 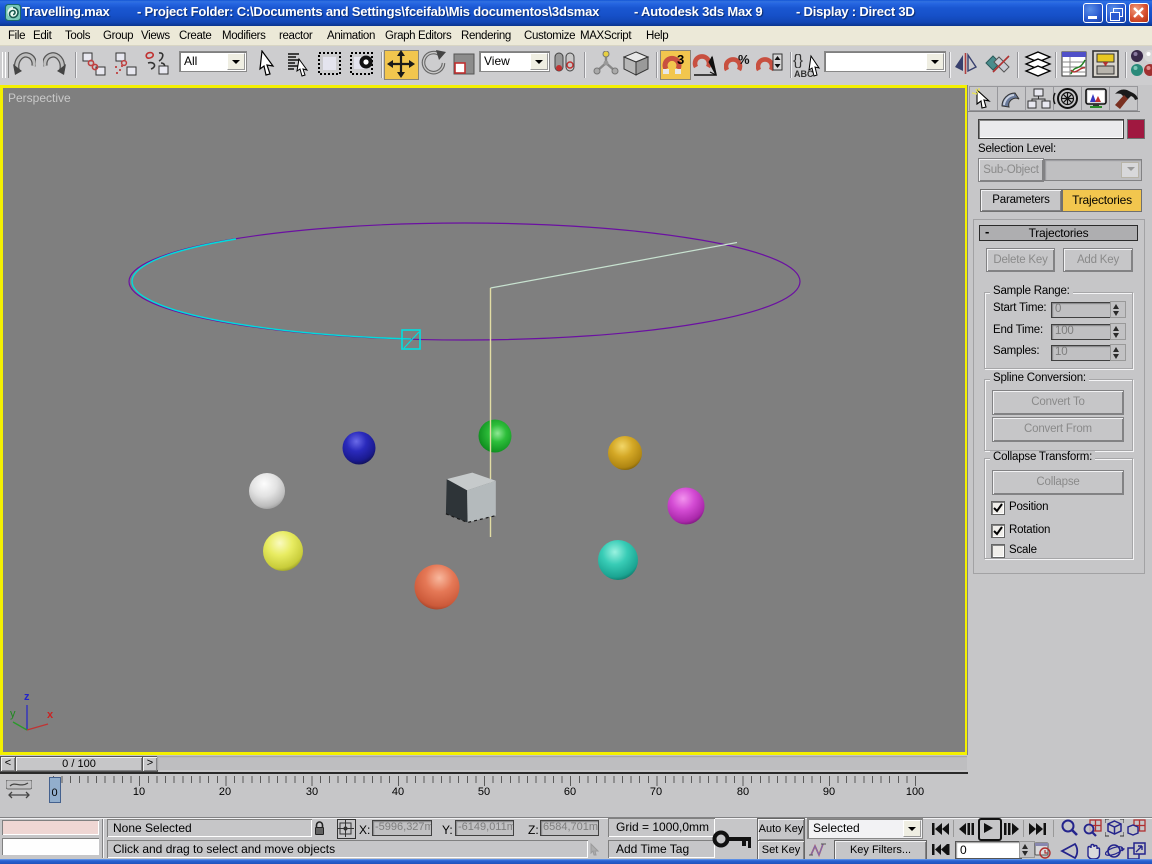 What do you see at coordinates (27, 697) in the screenshot?
I see `svg-text: z` at bounding box center [27, 697].